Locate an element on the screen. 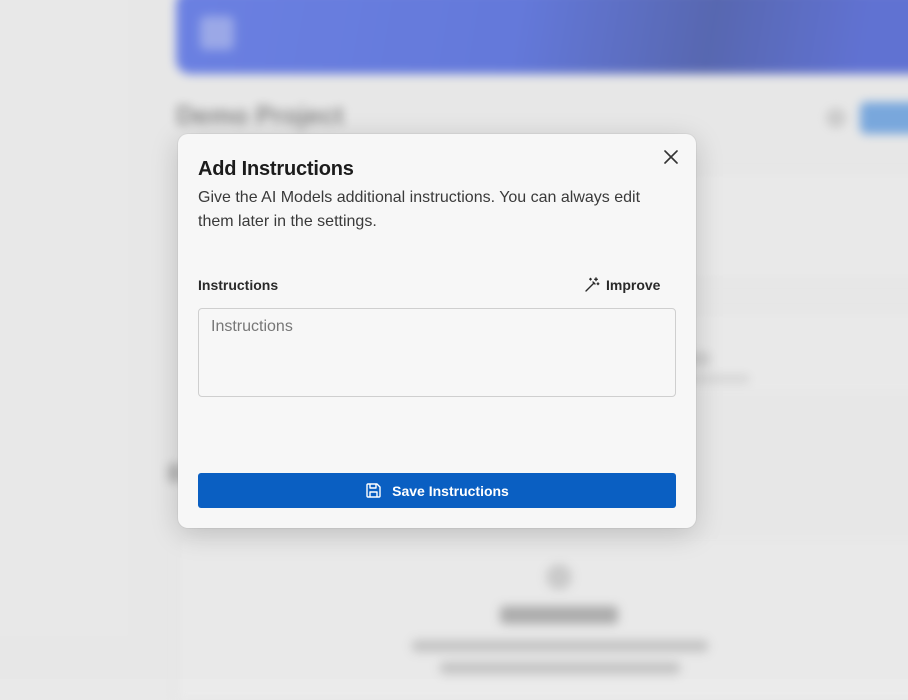  magic-wand-icon is located at coordinates (592, 285).